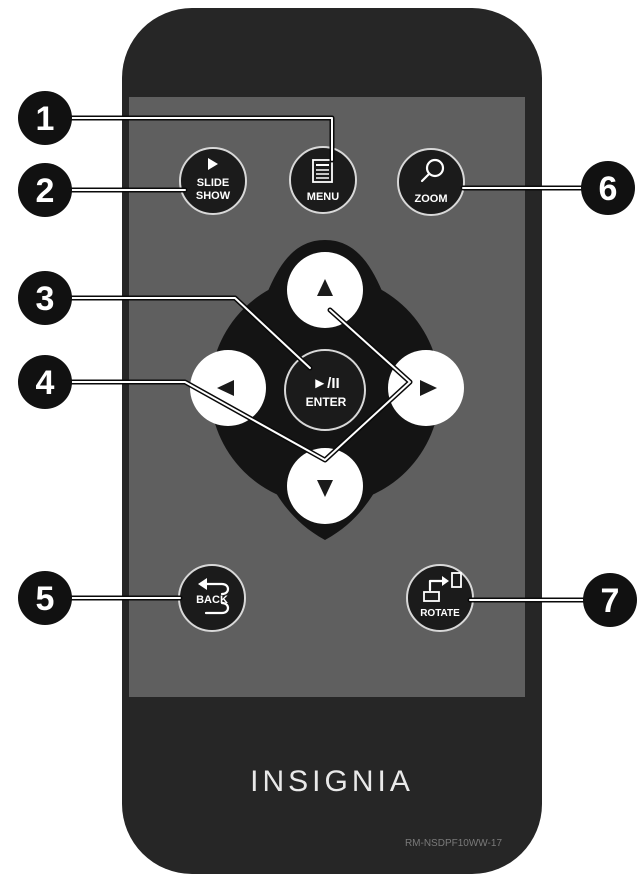 This screenshot has width=641, height=883. I want to click on rotate-button-face, so click(440, 598).